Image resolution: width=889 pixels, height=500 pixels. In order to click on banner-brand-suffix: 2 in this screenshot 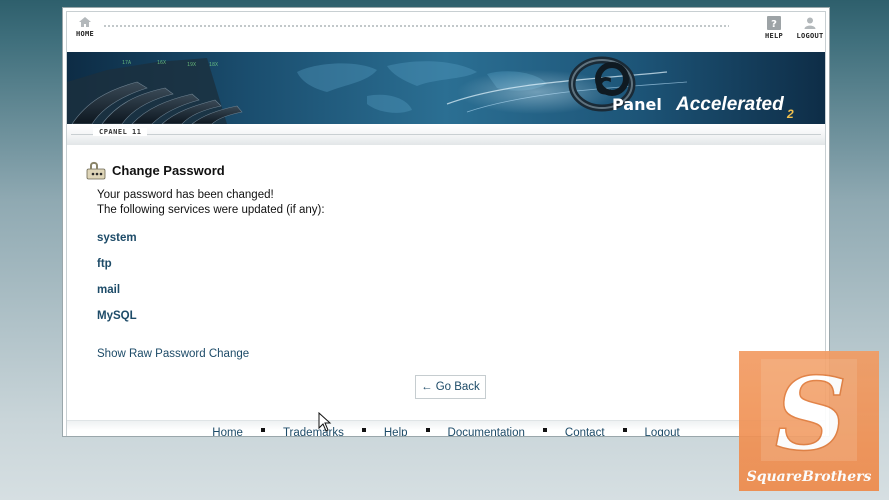, I will do `click(790, 114)`.